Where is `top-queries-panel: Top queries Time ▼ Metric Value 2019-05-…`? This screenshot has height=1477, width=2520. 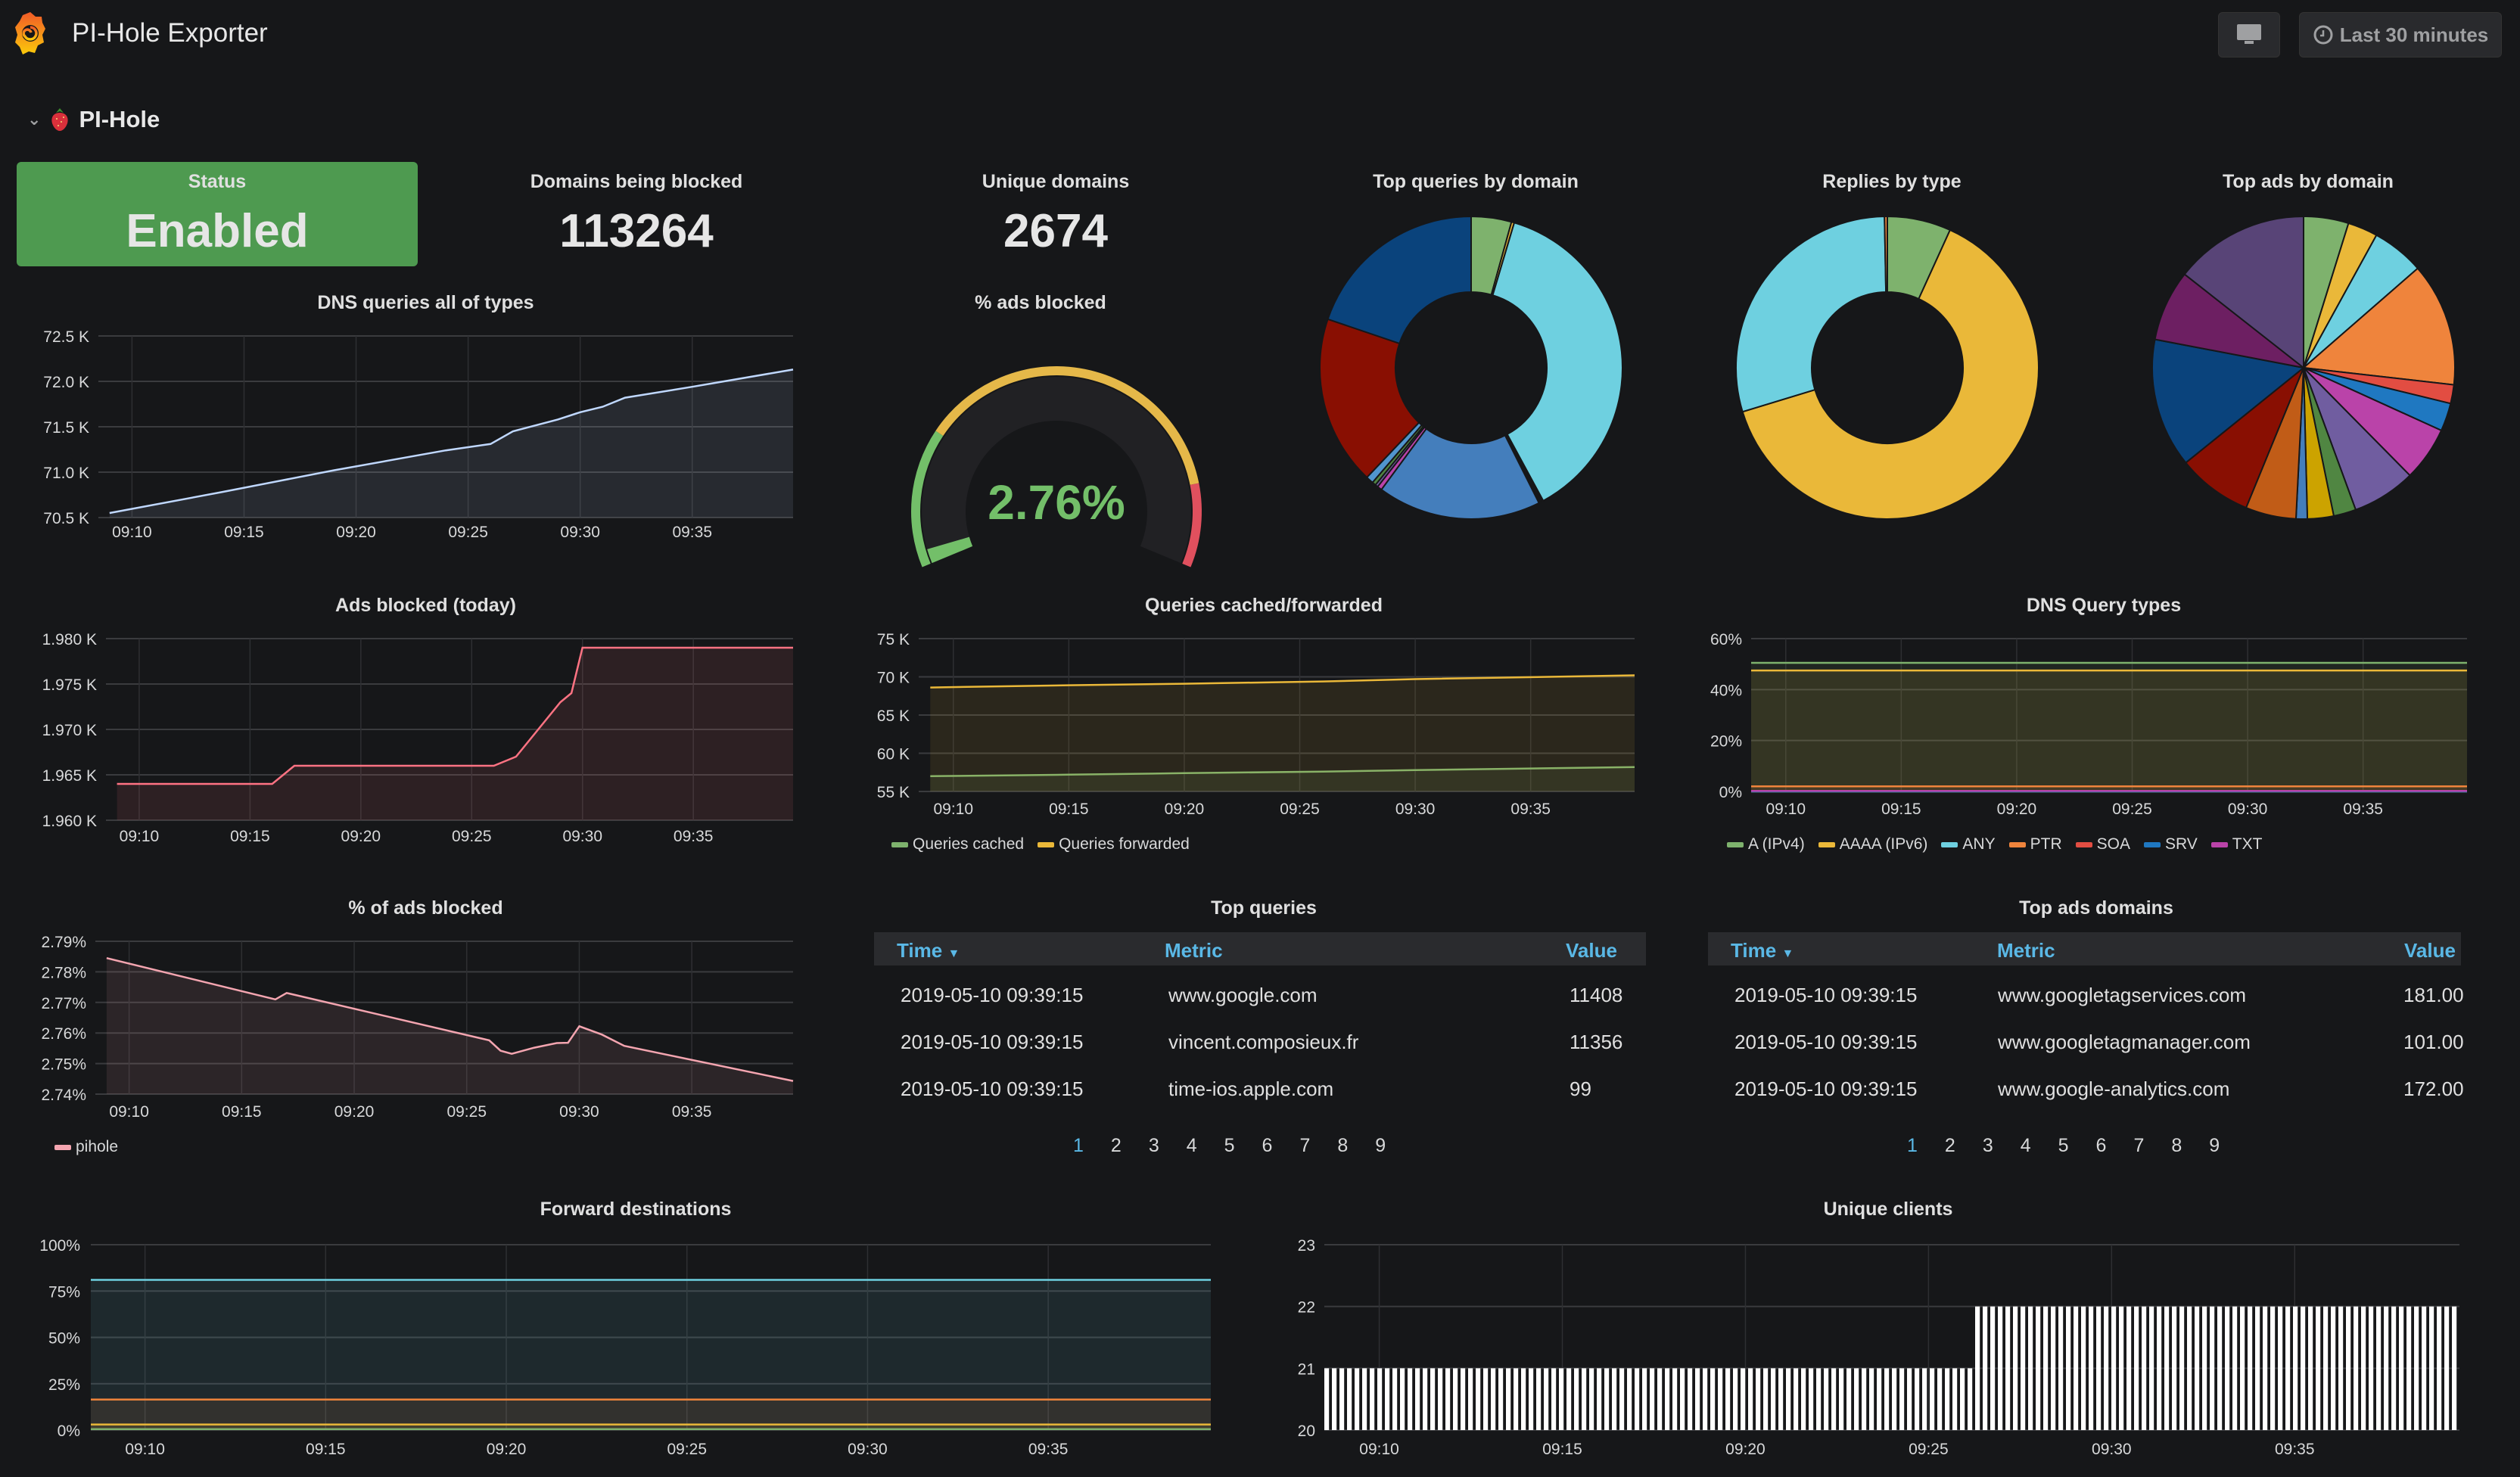 top-queries-panel: Top queries Time ▼ Metric Value 2019-05-… is located at coordinates (1267, 1025).